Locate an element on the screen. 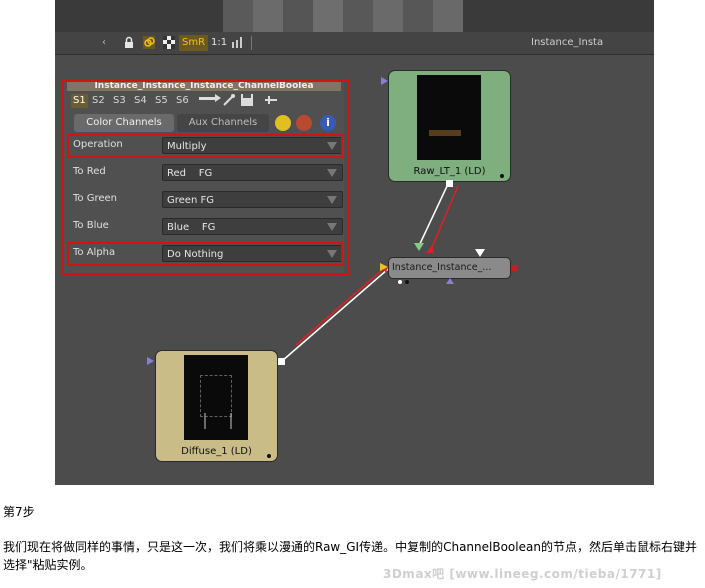  instance-fg-input is located at coordinates (480, 253).